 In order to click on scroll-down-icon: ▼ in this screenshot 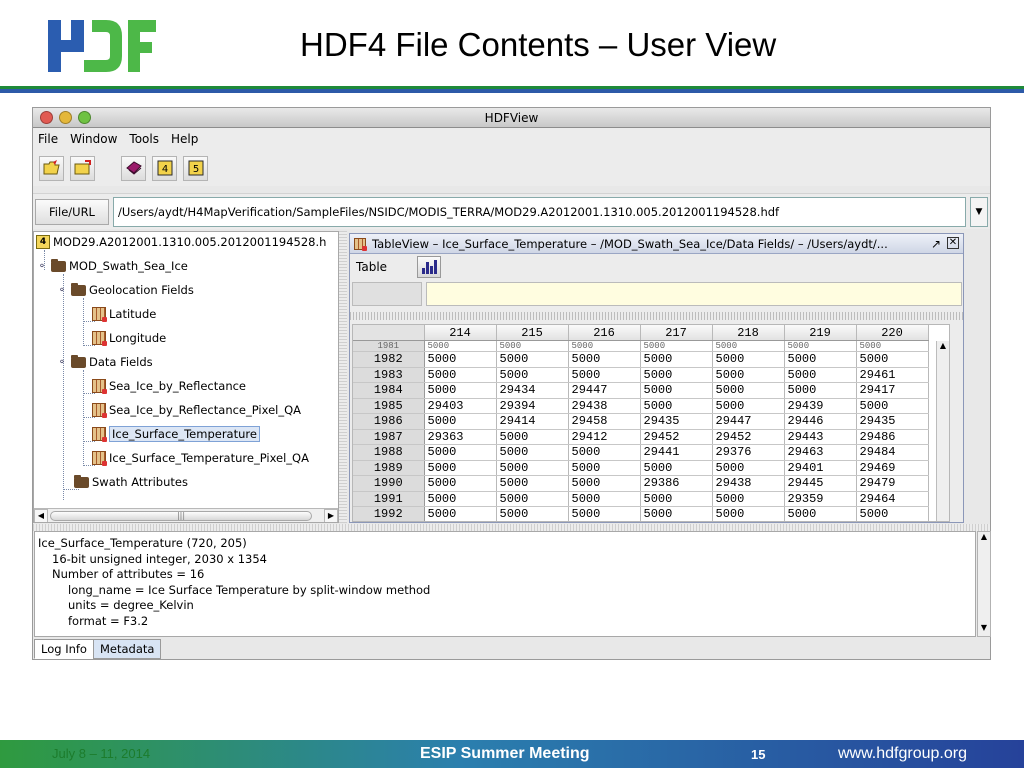, I will do `click(984, 627)`.